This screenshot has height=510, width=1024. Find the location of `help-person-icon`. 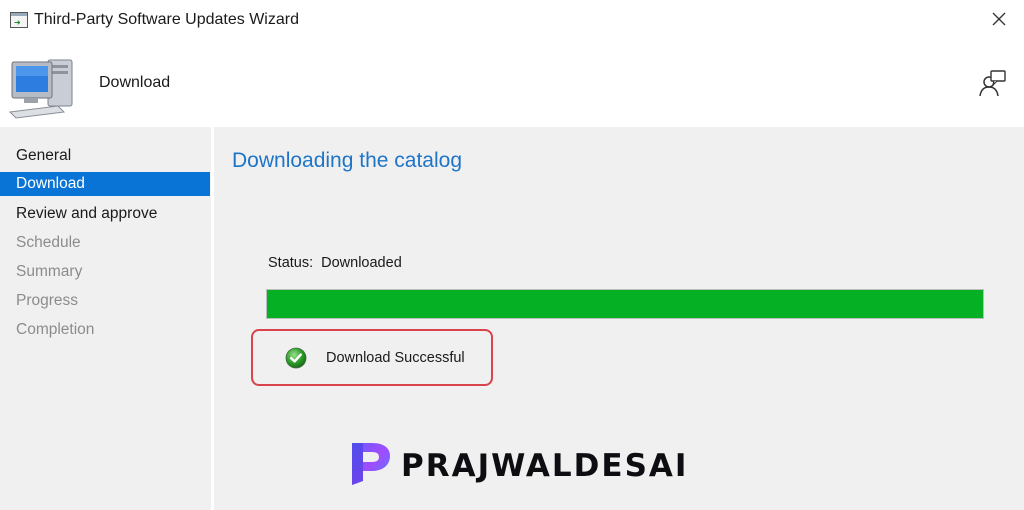

help-person-icon is located at coordinates (992, 84).